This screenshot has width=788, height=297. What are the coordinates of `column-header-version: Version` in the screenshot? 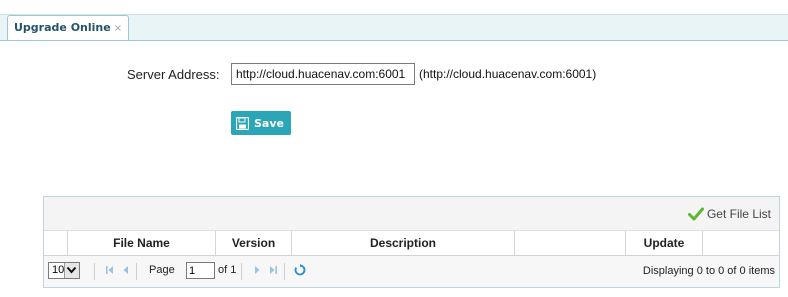 It's located at (254, 243).